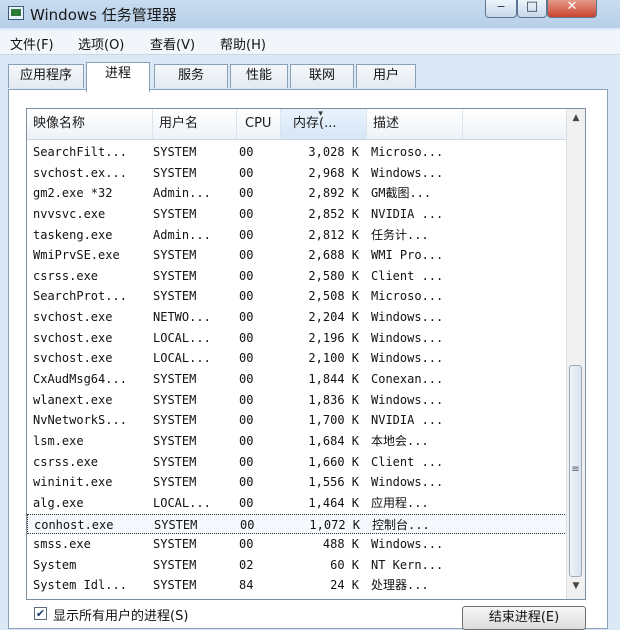 This screenshot has width=620, height=630. What do you see at coordinates (415, 124) in the screenshot?
I see `column-description: 描述` at bounding box center [415, 124].